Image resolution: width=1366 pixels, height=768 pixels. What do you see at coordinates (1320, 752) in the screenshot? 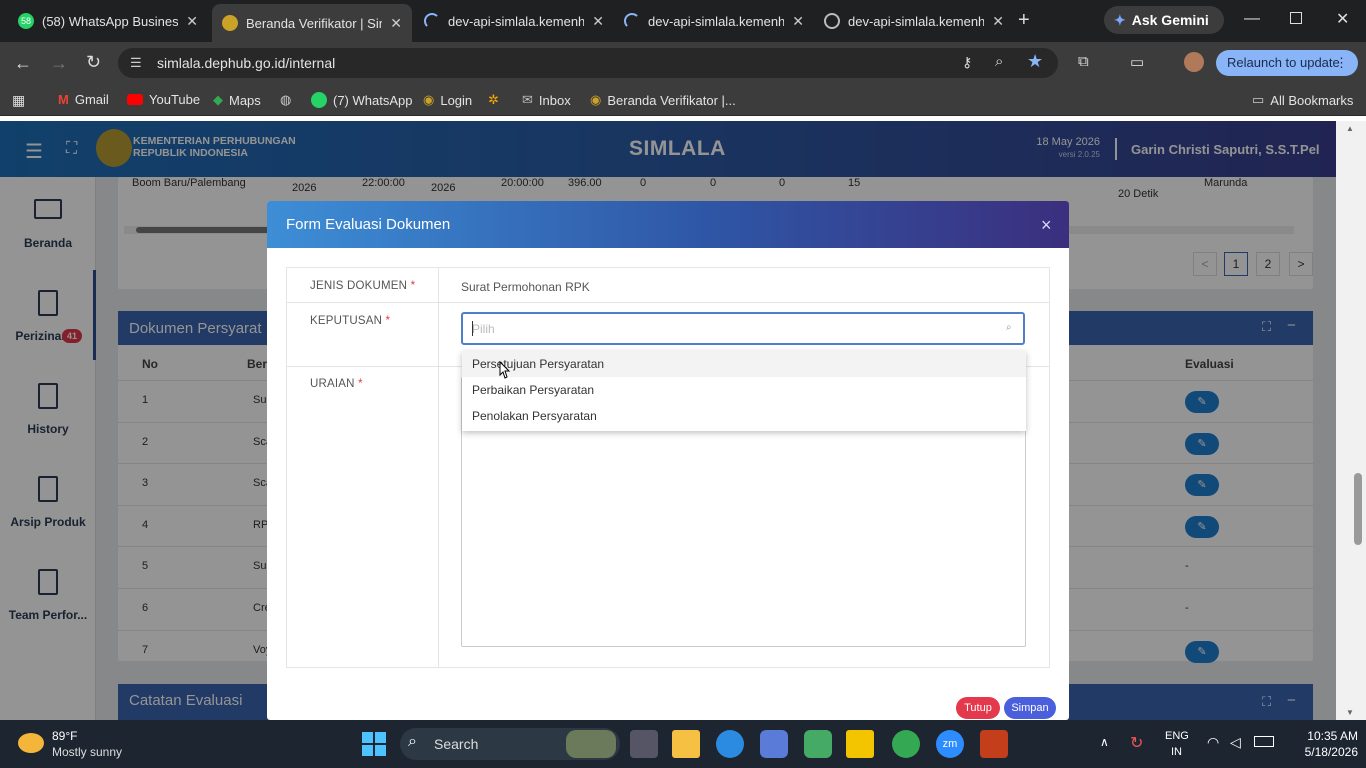
I see `clock-date: 5/18/2026` at bounding box center [1320, 752].